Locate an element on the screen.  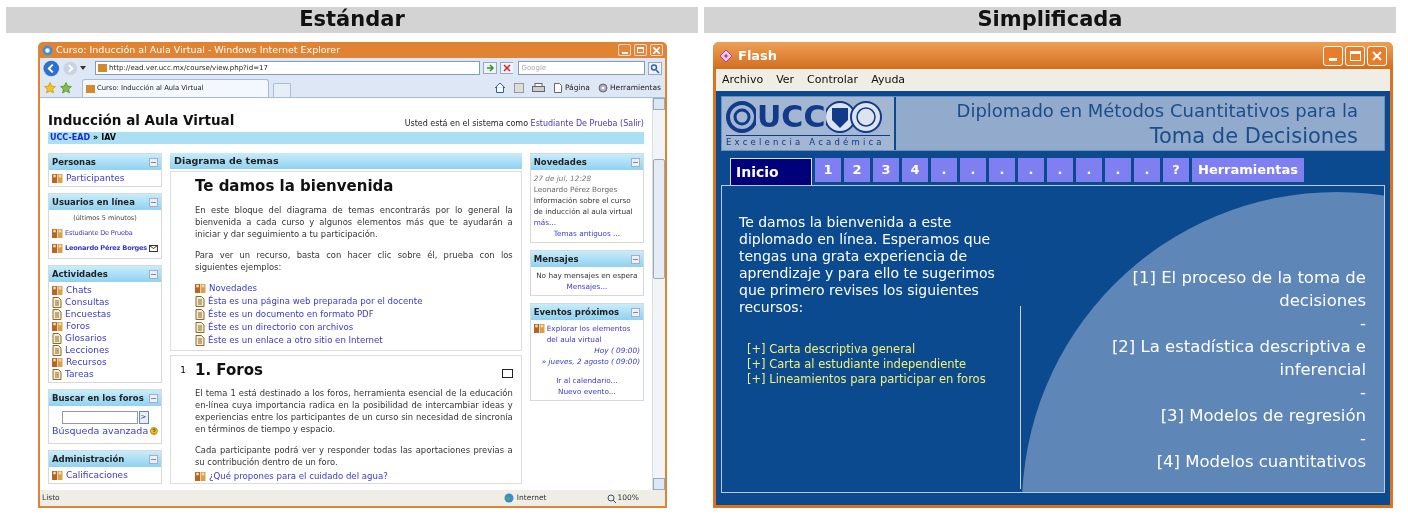
logout-link: (Salir) is located at coordinates (632, 124).